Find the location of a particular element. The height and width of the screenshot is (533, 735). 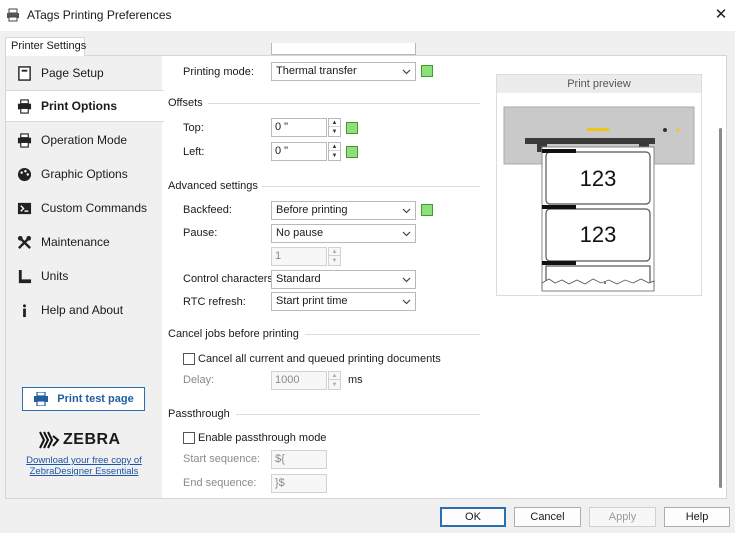

rtc-refresh-label: RTC refresh: is located at coordinates (214, 302).